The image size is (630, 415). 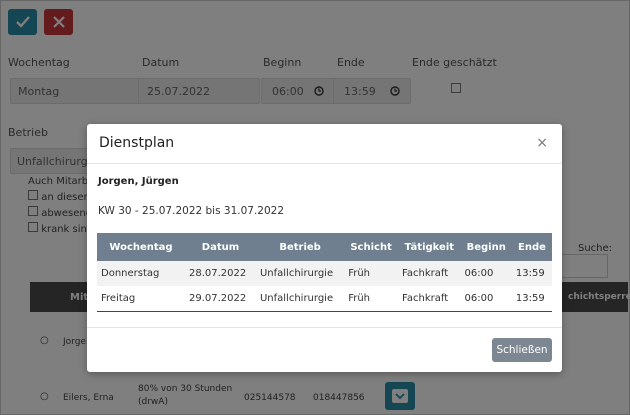 I want to click on column-header: Ende, so click(x=531, y=247).